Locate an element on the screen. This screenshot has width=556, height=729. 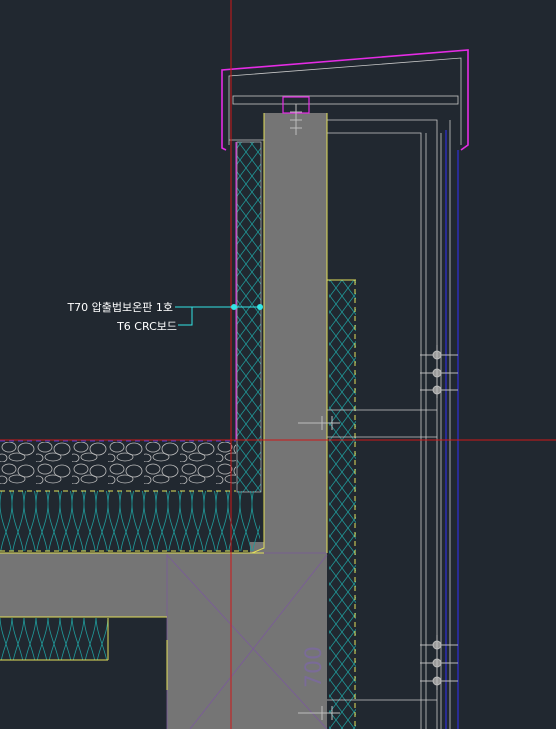
dimension-label-700: 700 is located at coordinates (314, 667).